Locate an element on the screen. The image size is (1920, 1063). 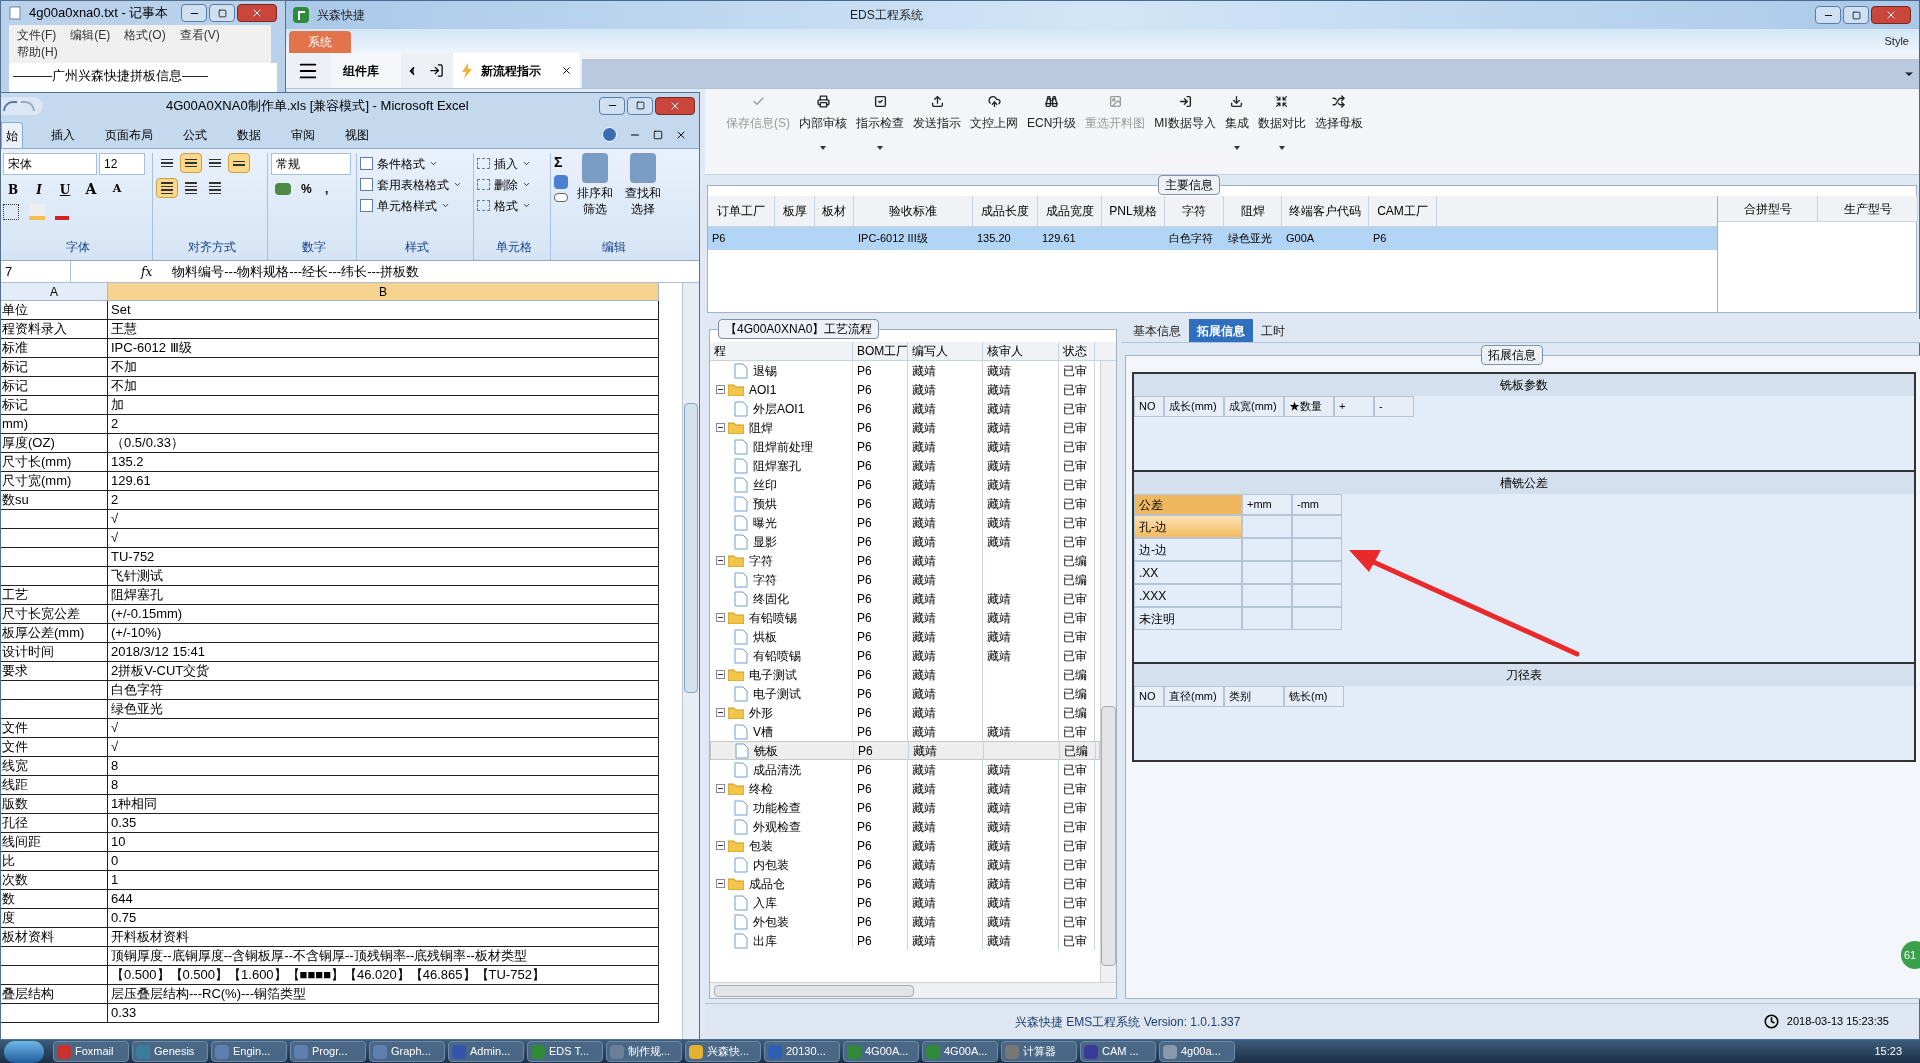
process-row: 外形 P6 藏靖 已编 is located at coordinates (905, 712).